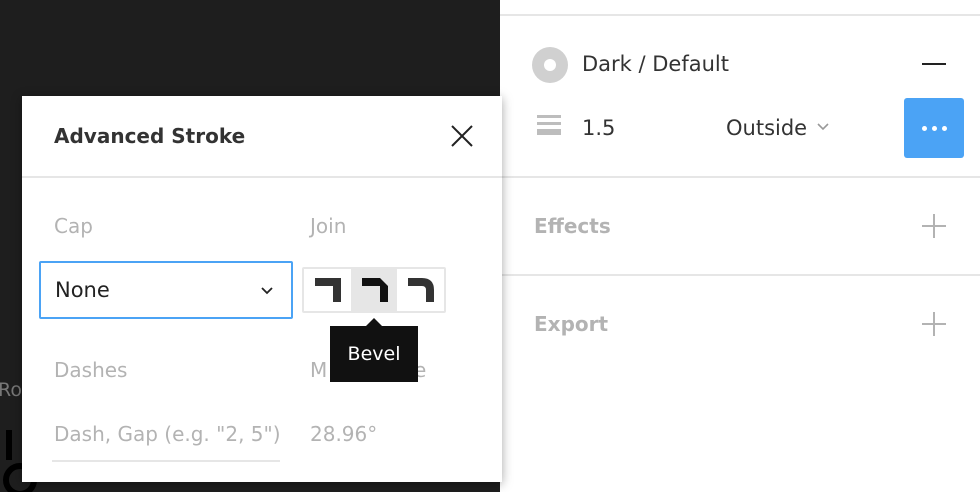 Image resolution: width=980 pixels, height=492 pixels. Describe the element at coordinates (91, 370) in the screenshot. I see `dashes-label: Dashes` at that location.